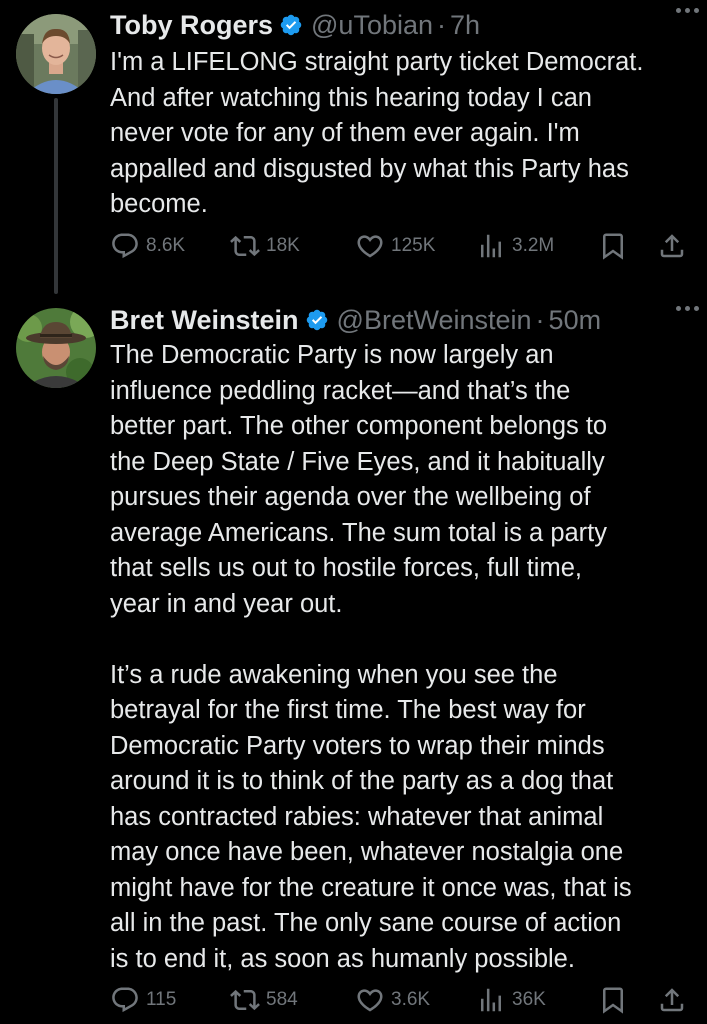 The image size is (707, 1024). Describe the element at coordinates (56, 54) in the screenshot. I see `avatar-toby-rogers` at that location.